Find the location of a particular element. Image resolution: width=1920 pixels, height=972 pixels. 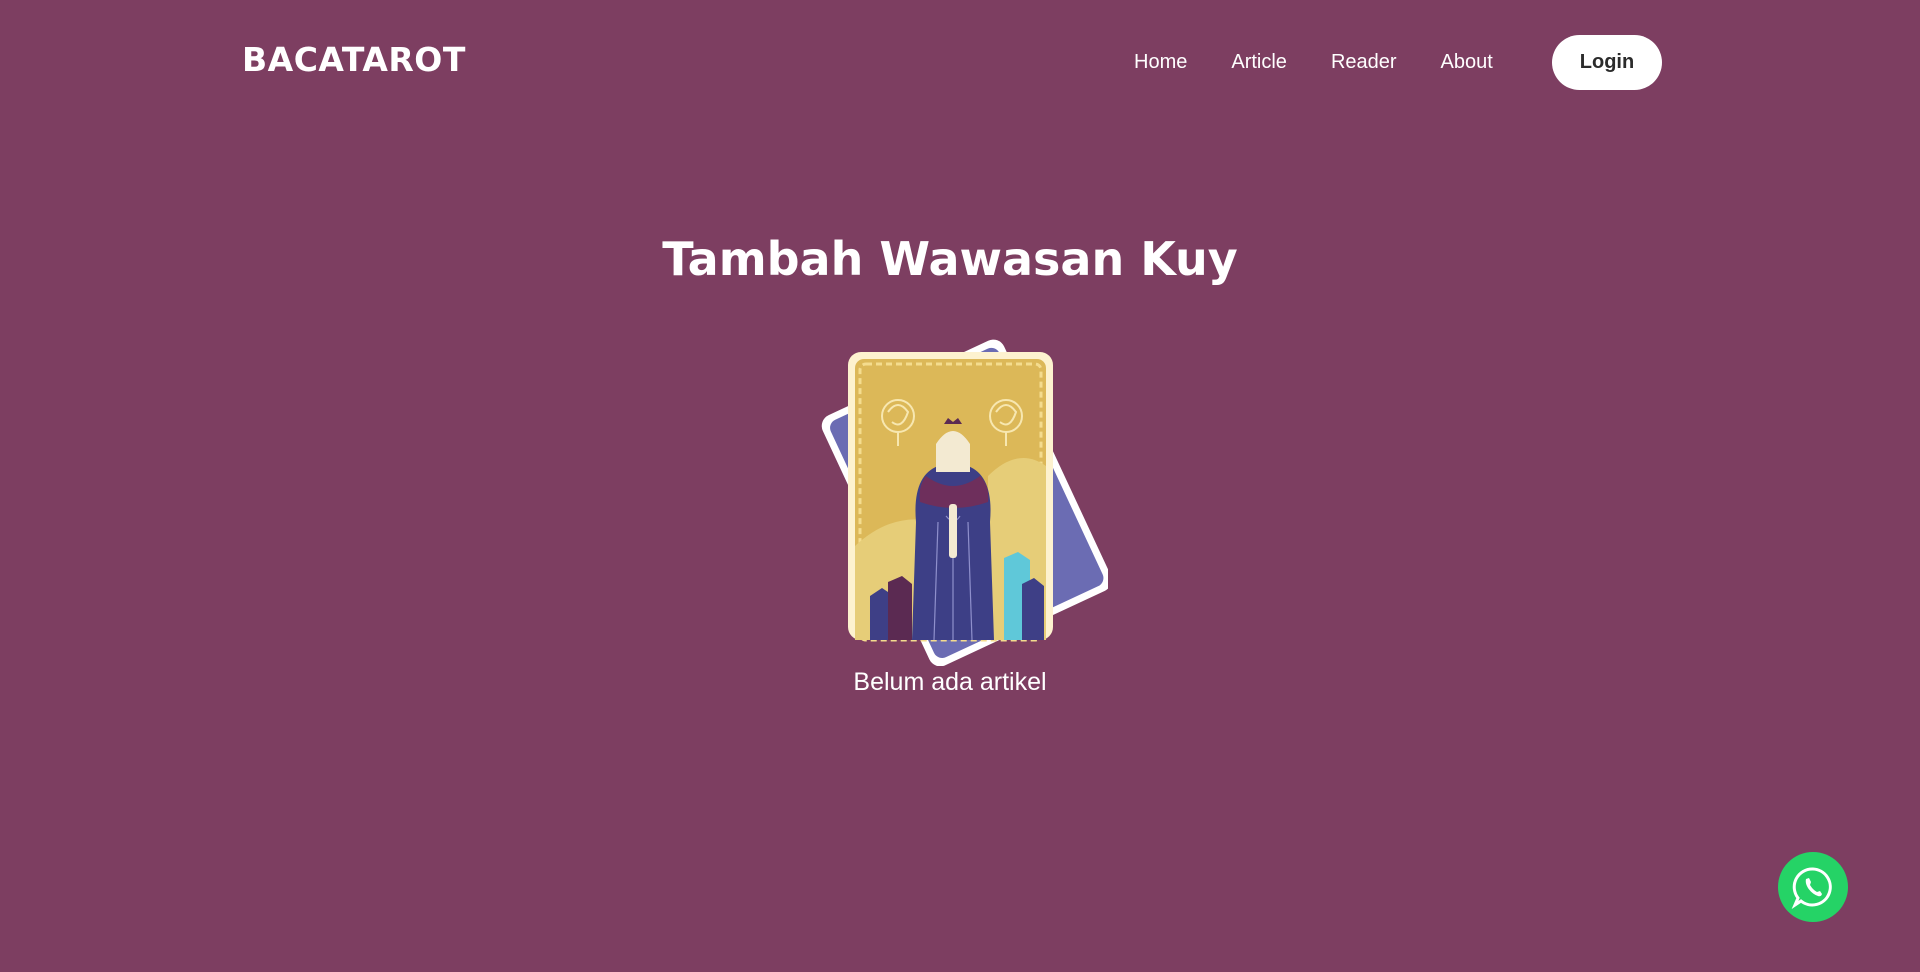

brand-logo: BACATAROT is located at coordinates (354, 59).